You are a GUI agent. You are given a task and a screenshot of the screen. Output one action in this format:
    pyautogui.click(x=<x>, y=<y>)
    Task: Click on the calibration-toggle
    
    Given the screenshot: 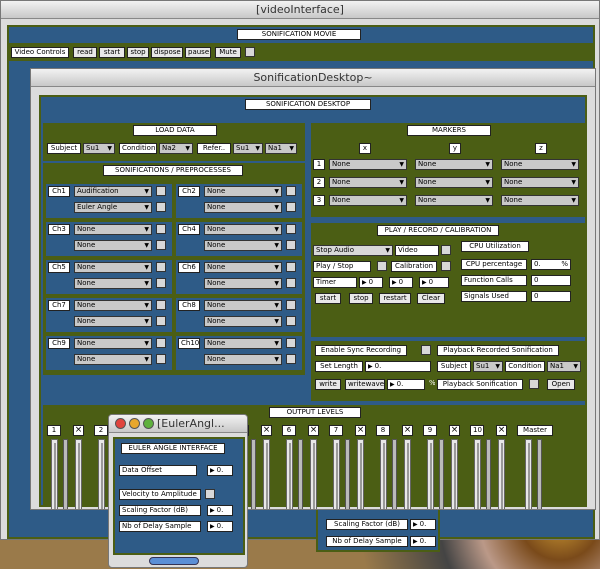 What is the action you would take?
    pyautogui.click(x=446, y=266)
    